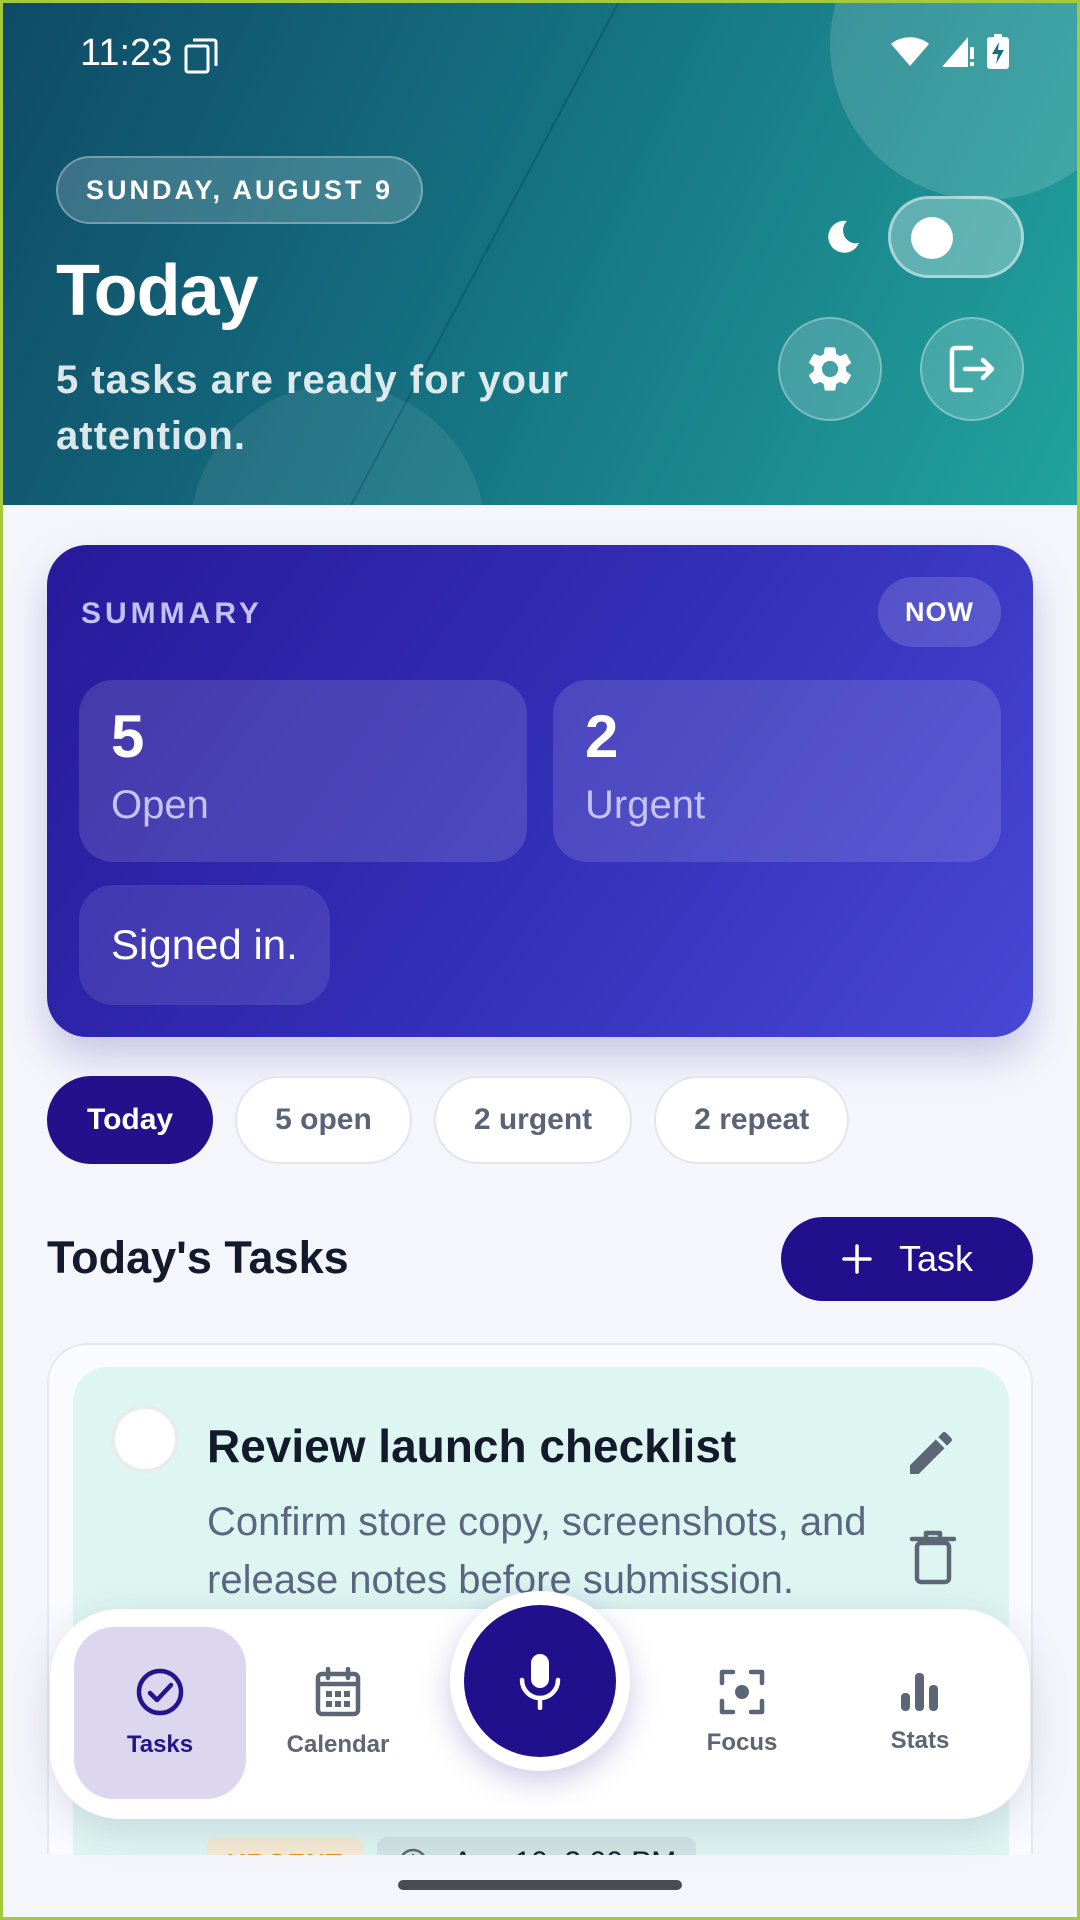 The width and height of the screenshot is (1080, 1920). I want to click on status-time: 11:23, so click(126, 53).